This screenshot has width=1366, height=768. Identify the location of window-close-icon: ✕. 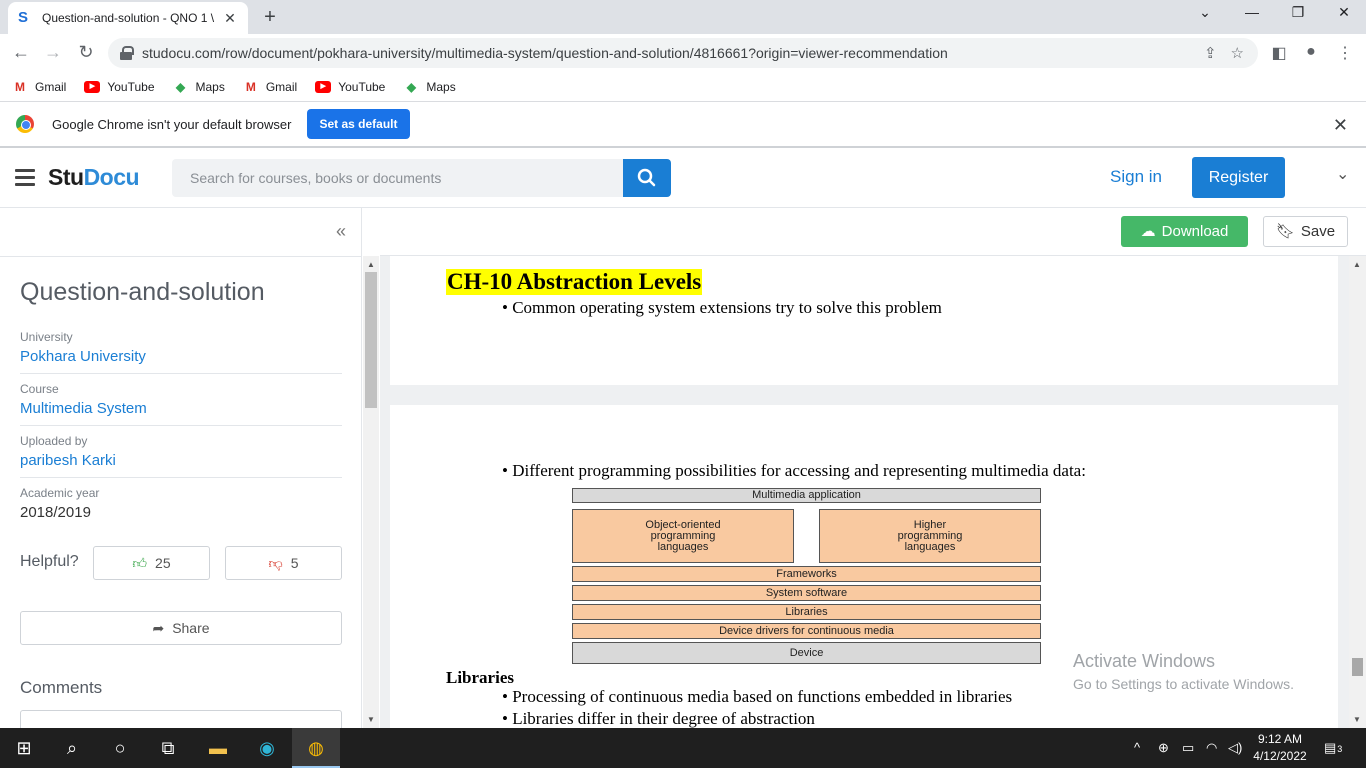
(1344, 12).